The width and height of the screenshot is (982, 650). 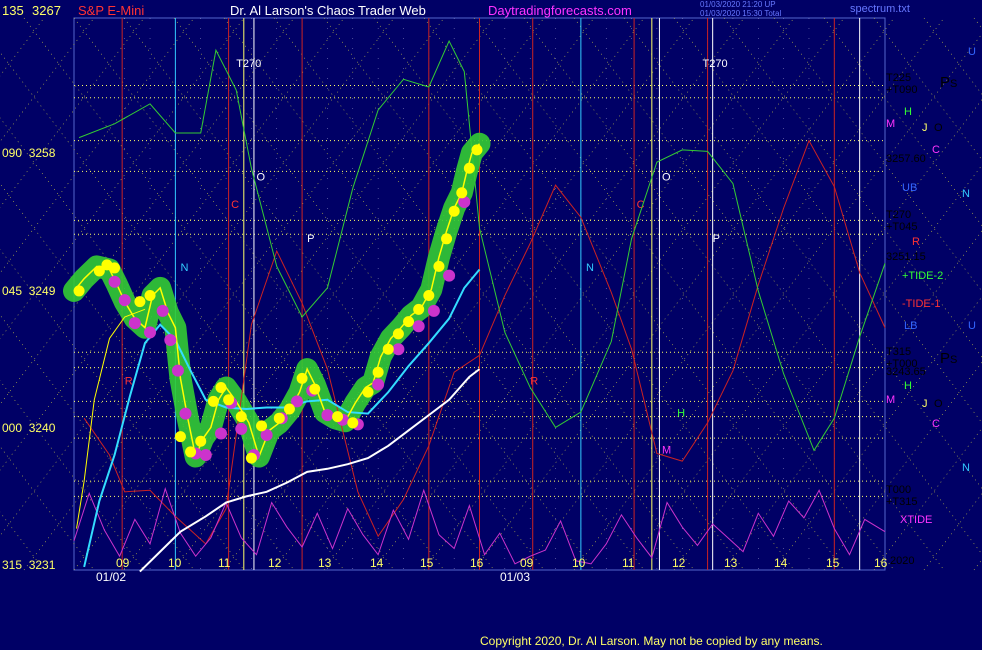 I want to click on right-label-t270: T270, so click(x=899, y=215).